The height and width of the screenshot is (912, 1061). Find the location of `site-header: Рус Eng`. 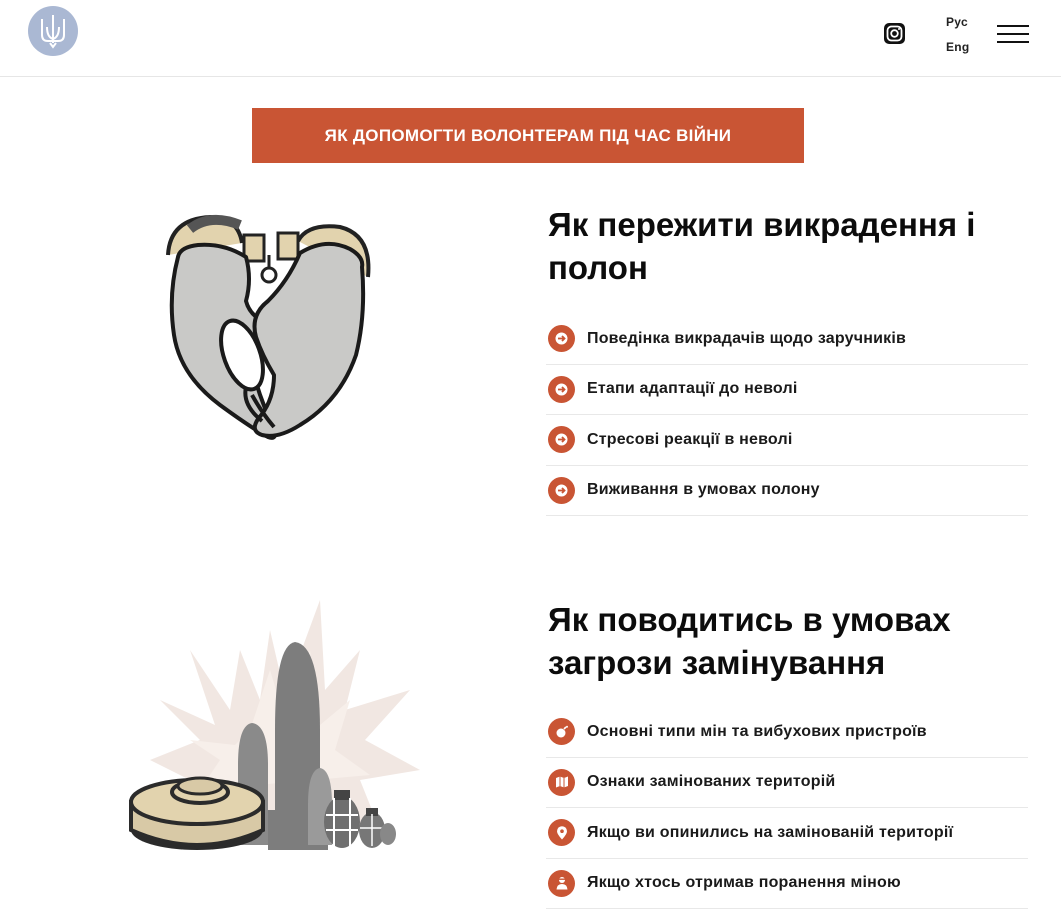

site-header: Рус Eng is located at coordinates (530, 38).